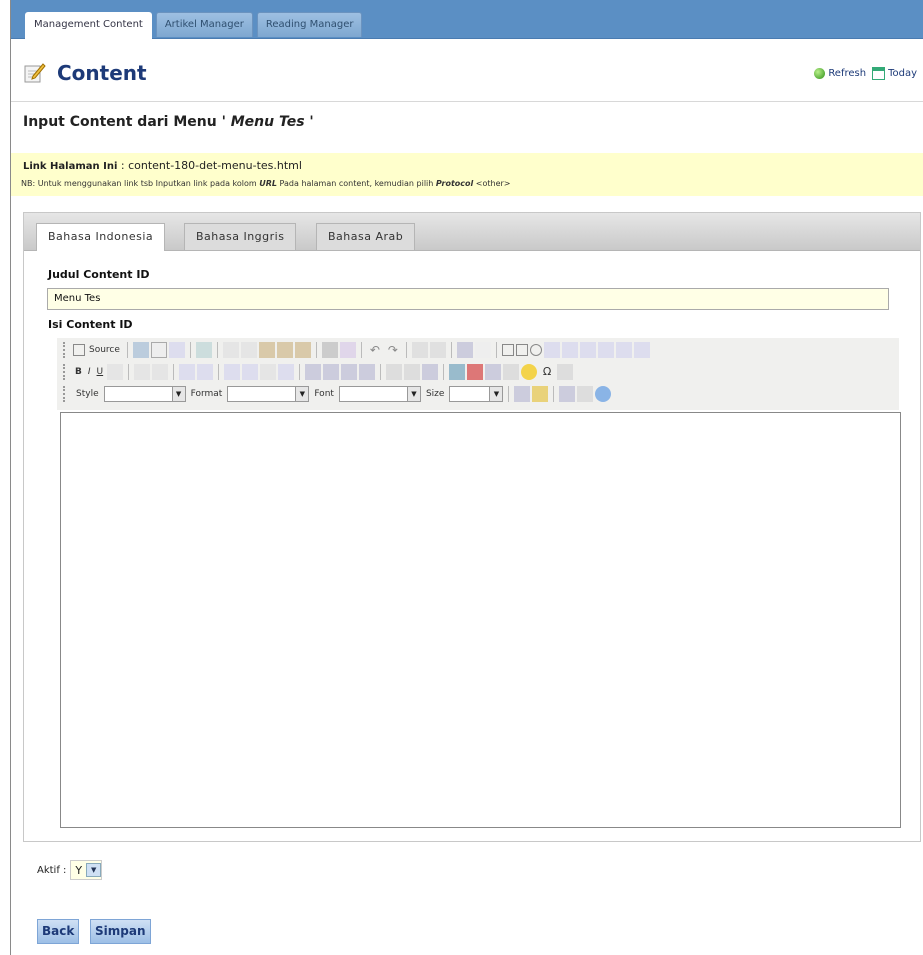 The height and width of the screenshot is (955, 923). I want to click on aktif-value: Y, so click(79, 870).